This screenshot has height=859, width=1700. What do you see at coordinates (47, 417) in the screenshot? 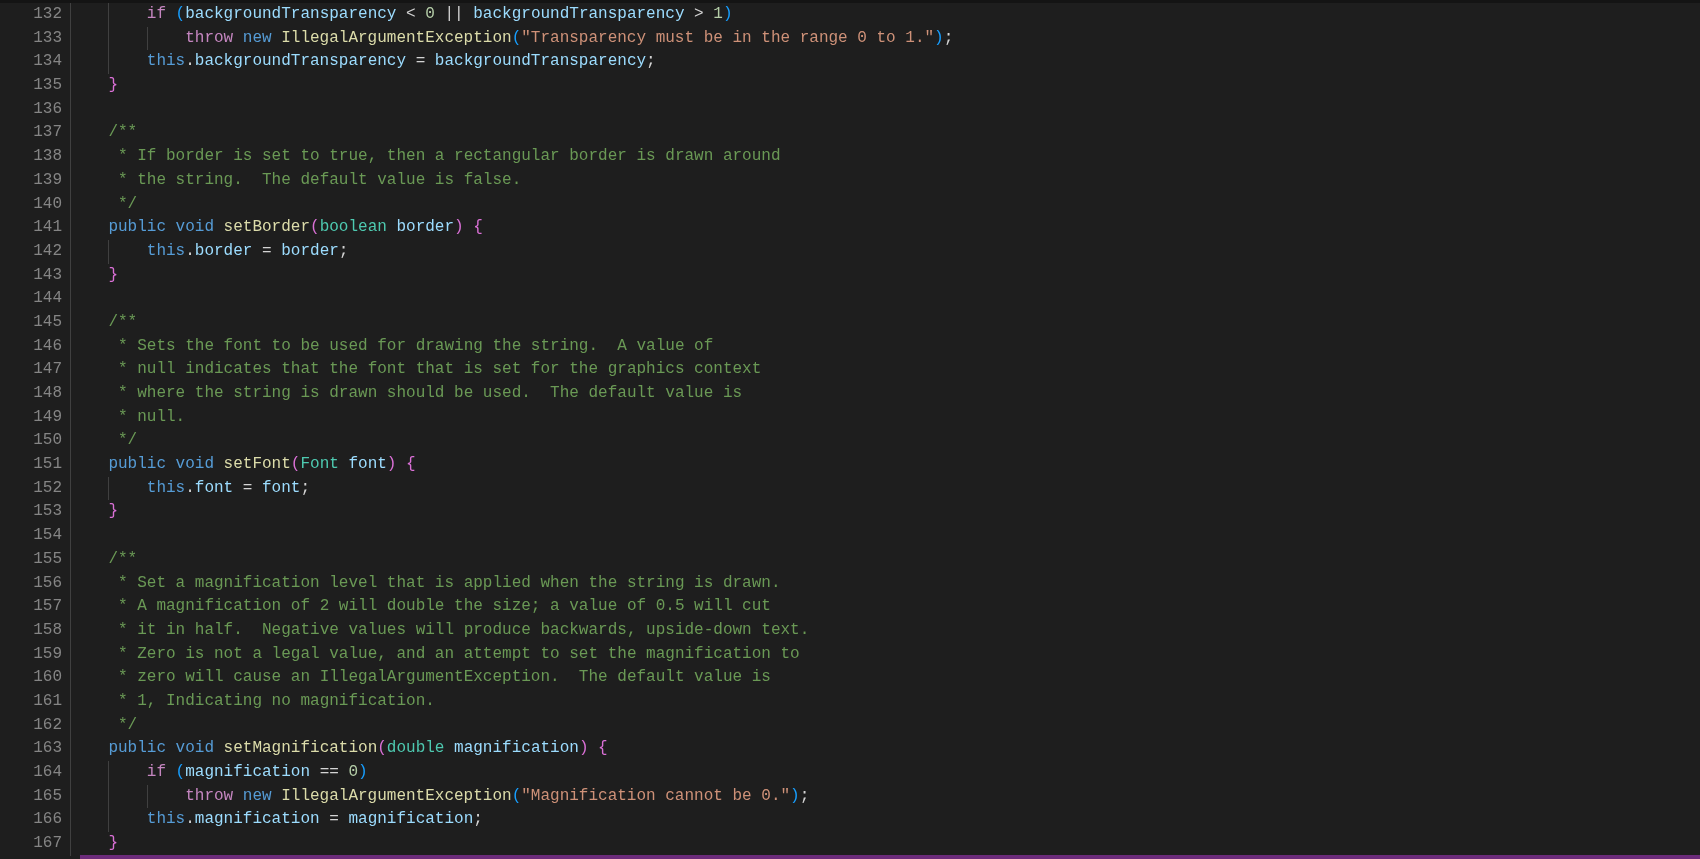
I see `line-number: 149` at bounding box center [47, 417].